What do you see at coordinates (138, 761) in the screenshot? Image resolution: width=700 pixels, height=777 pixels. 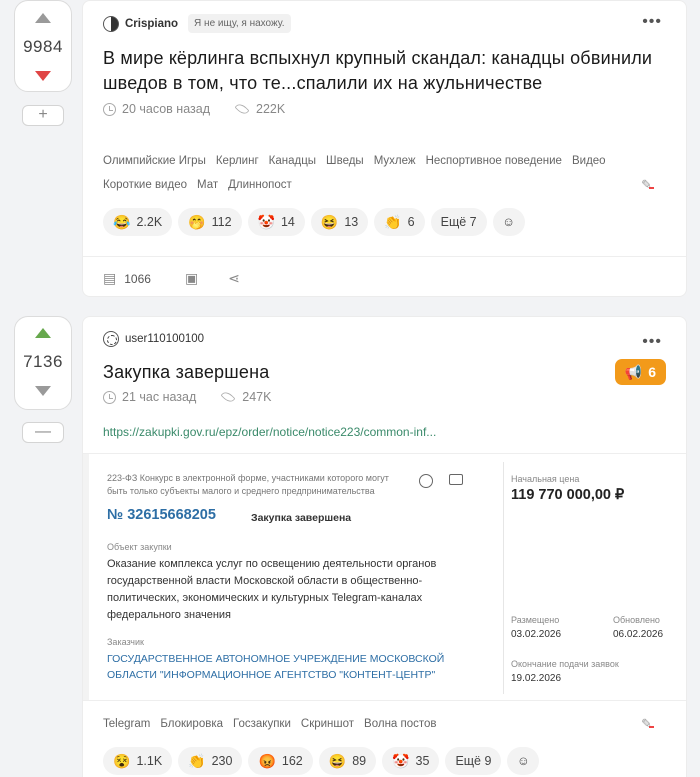 I see `reaction-button: 😵 1.1K` at bounding box center [138, 761].